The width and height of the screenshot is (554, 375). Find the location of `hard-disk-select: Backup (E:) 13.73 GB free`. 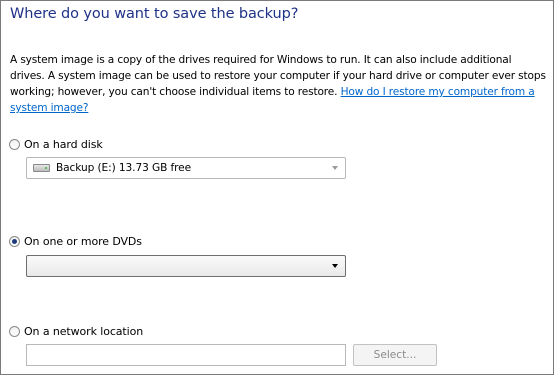

hard-disk-select: Backup (E:) 13.73 GB free is located at coordinates (186, 168).